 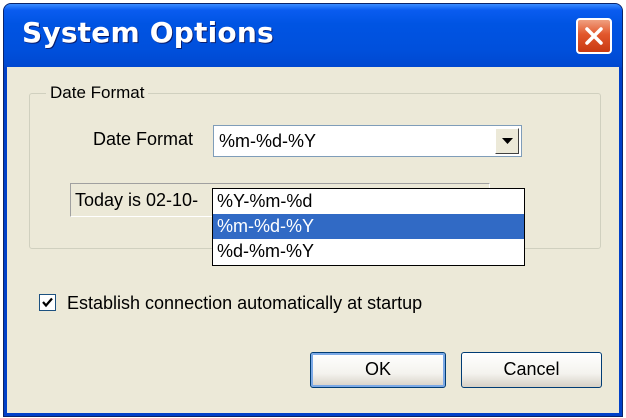 I want to click on today-text: Today is 02-10-, so click(x=137, y=200).